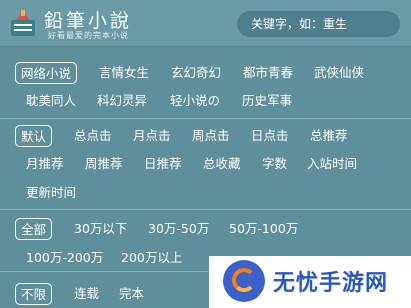 This screenshot has height=308, width=411. I want to click on word-count-item: 50万-100万, so click(263, 229).